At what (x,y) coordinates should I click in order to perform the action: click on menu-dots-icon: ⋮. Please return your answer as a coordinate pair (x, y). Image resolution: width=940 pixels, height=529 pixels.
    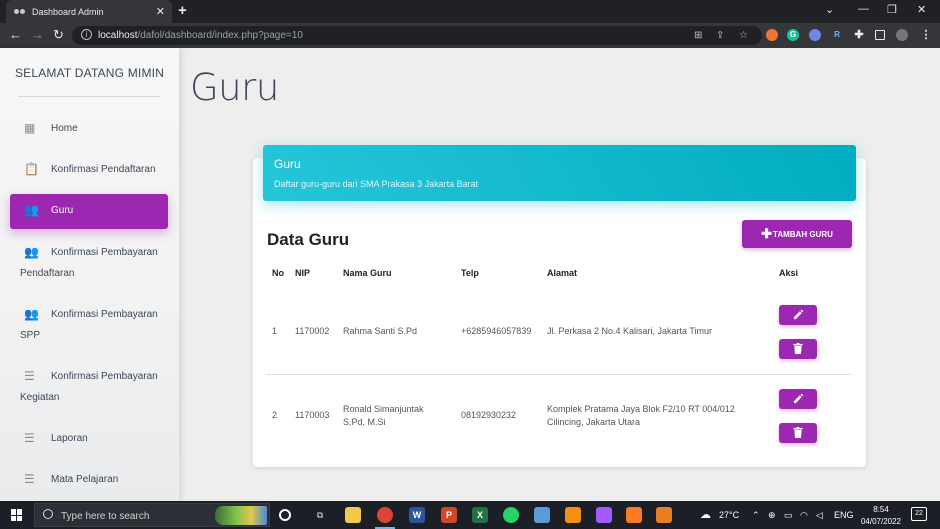
    Looking at the image, I should click on (926, 35).